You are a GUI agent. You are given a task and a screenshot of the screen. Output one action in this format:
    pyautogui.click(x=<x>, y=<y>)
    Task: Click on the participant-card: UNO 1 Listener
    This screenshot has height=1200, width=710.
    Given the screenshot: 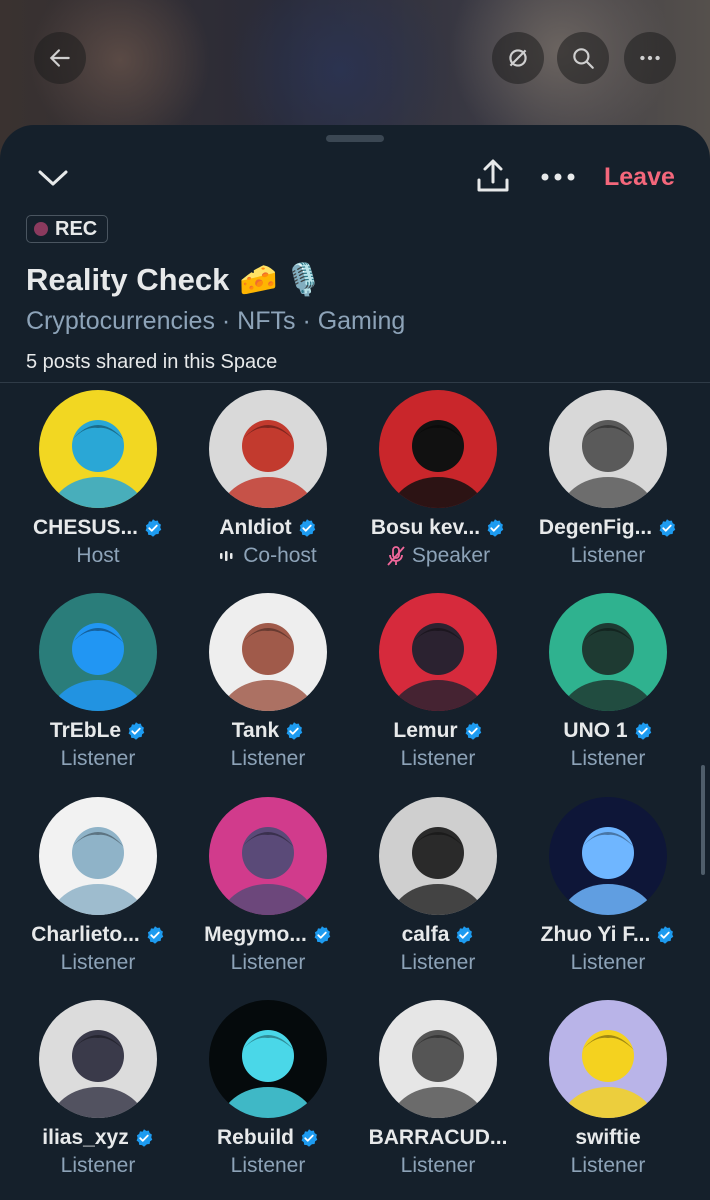 What is the action you would take?
    pyautogui.click(x=608, y=682)
    